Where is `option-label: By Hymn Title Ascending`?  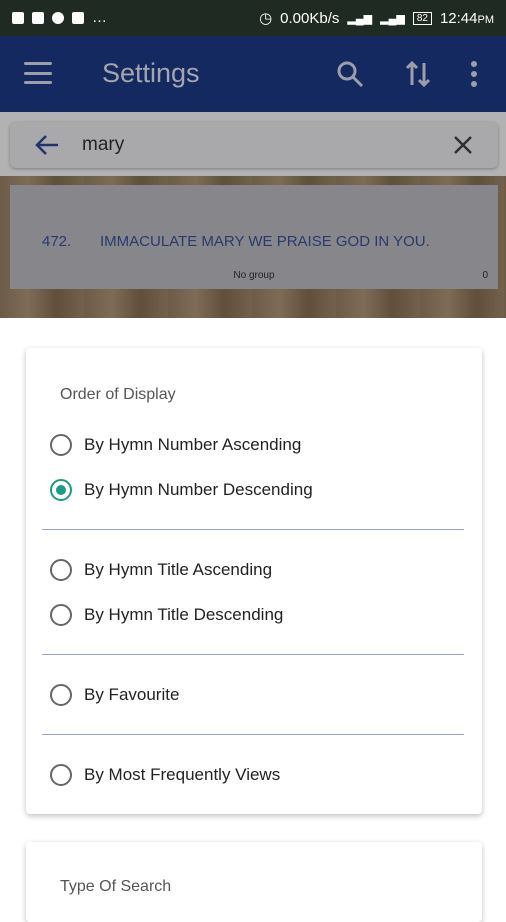 option-label: By Hymn Title Ascending is located at coordinates (178, 569).